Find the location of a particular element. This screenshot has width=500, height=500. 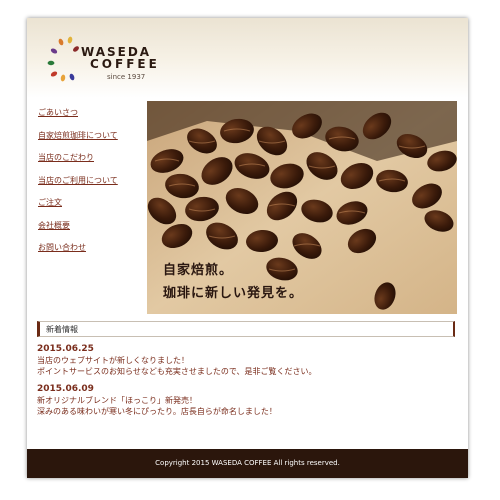

logo-since: since 1937 is located at coordinates (126, 77).